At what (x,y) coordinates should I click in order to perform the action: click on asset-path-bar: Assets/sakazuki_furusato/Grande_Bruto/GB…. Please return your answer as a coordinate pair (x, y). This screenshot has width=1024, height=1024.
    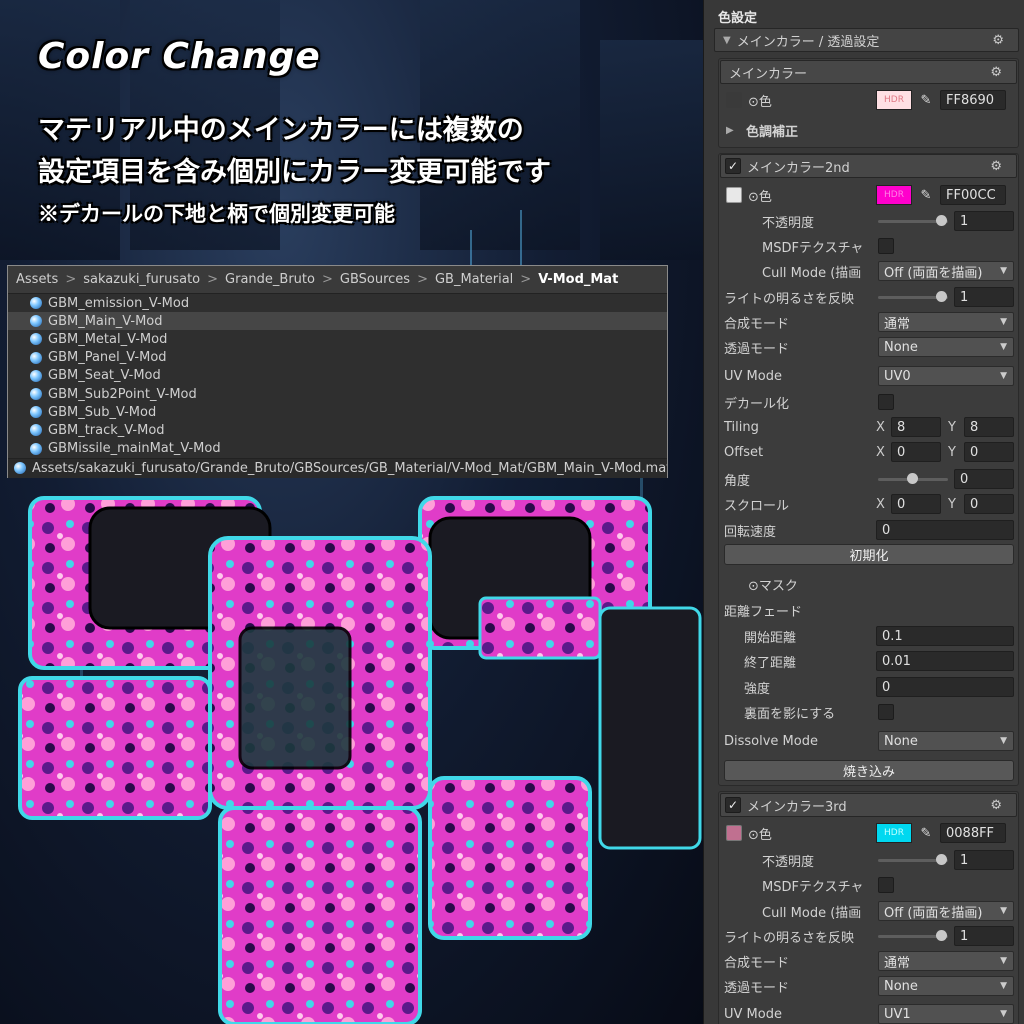
    Looking at the image, I should click on (337, 467).